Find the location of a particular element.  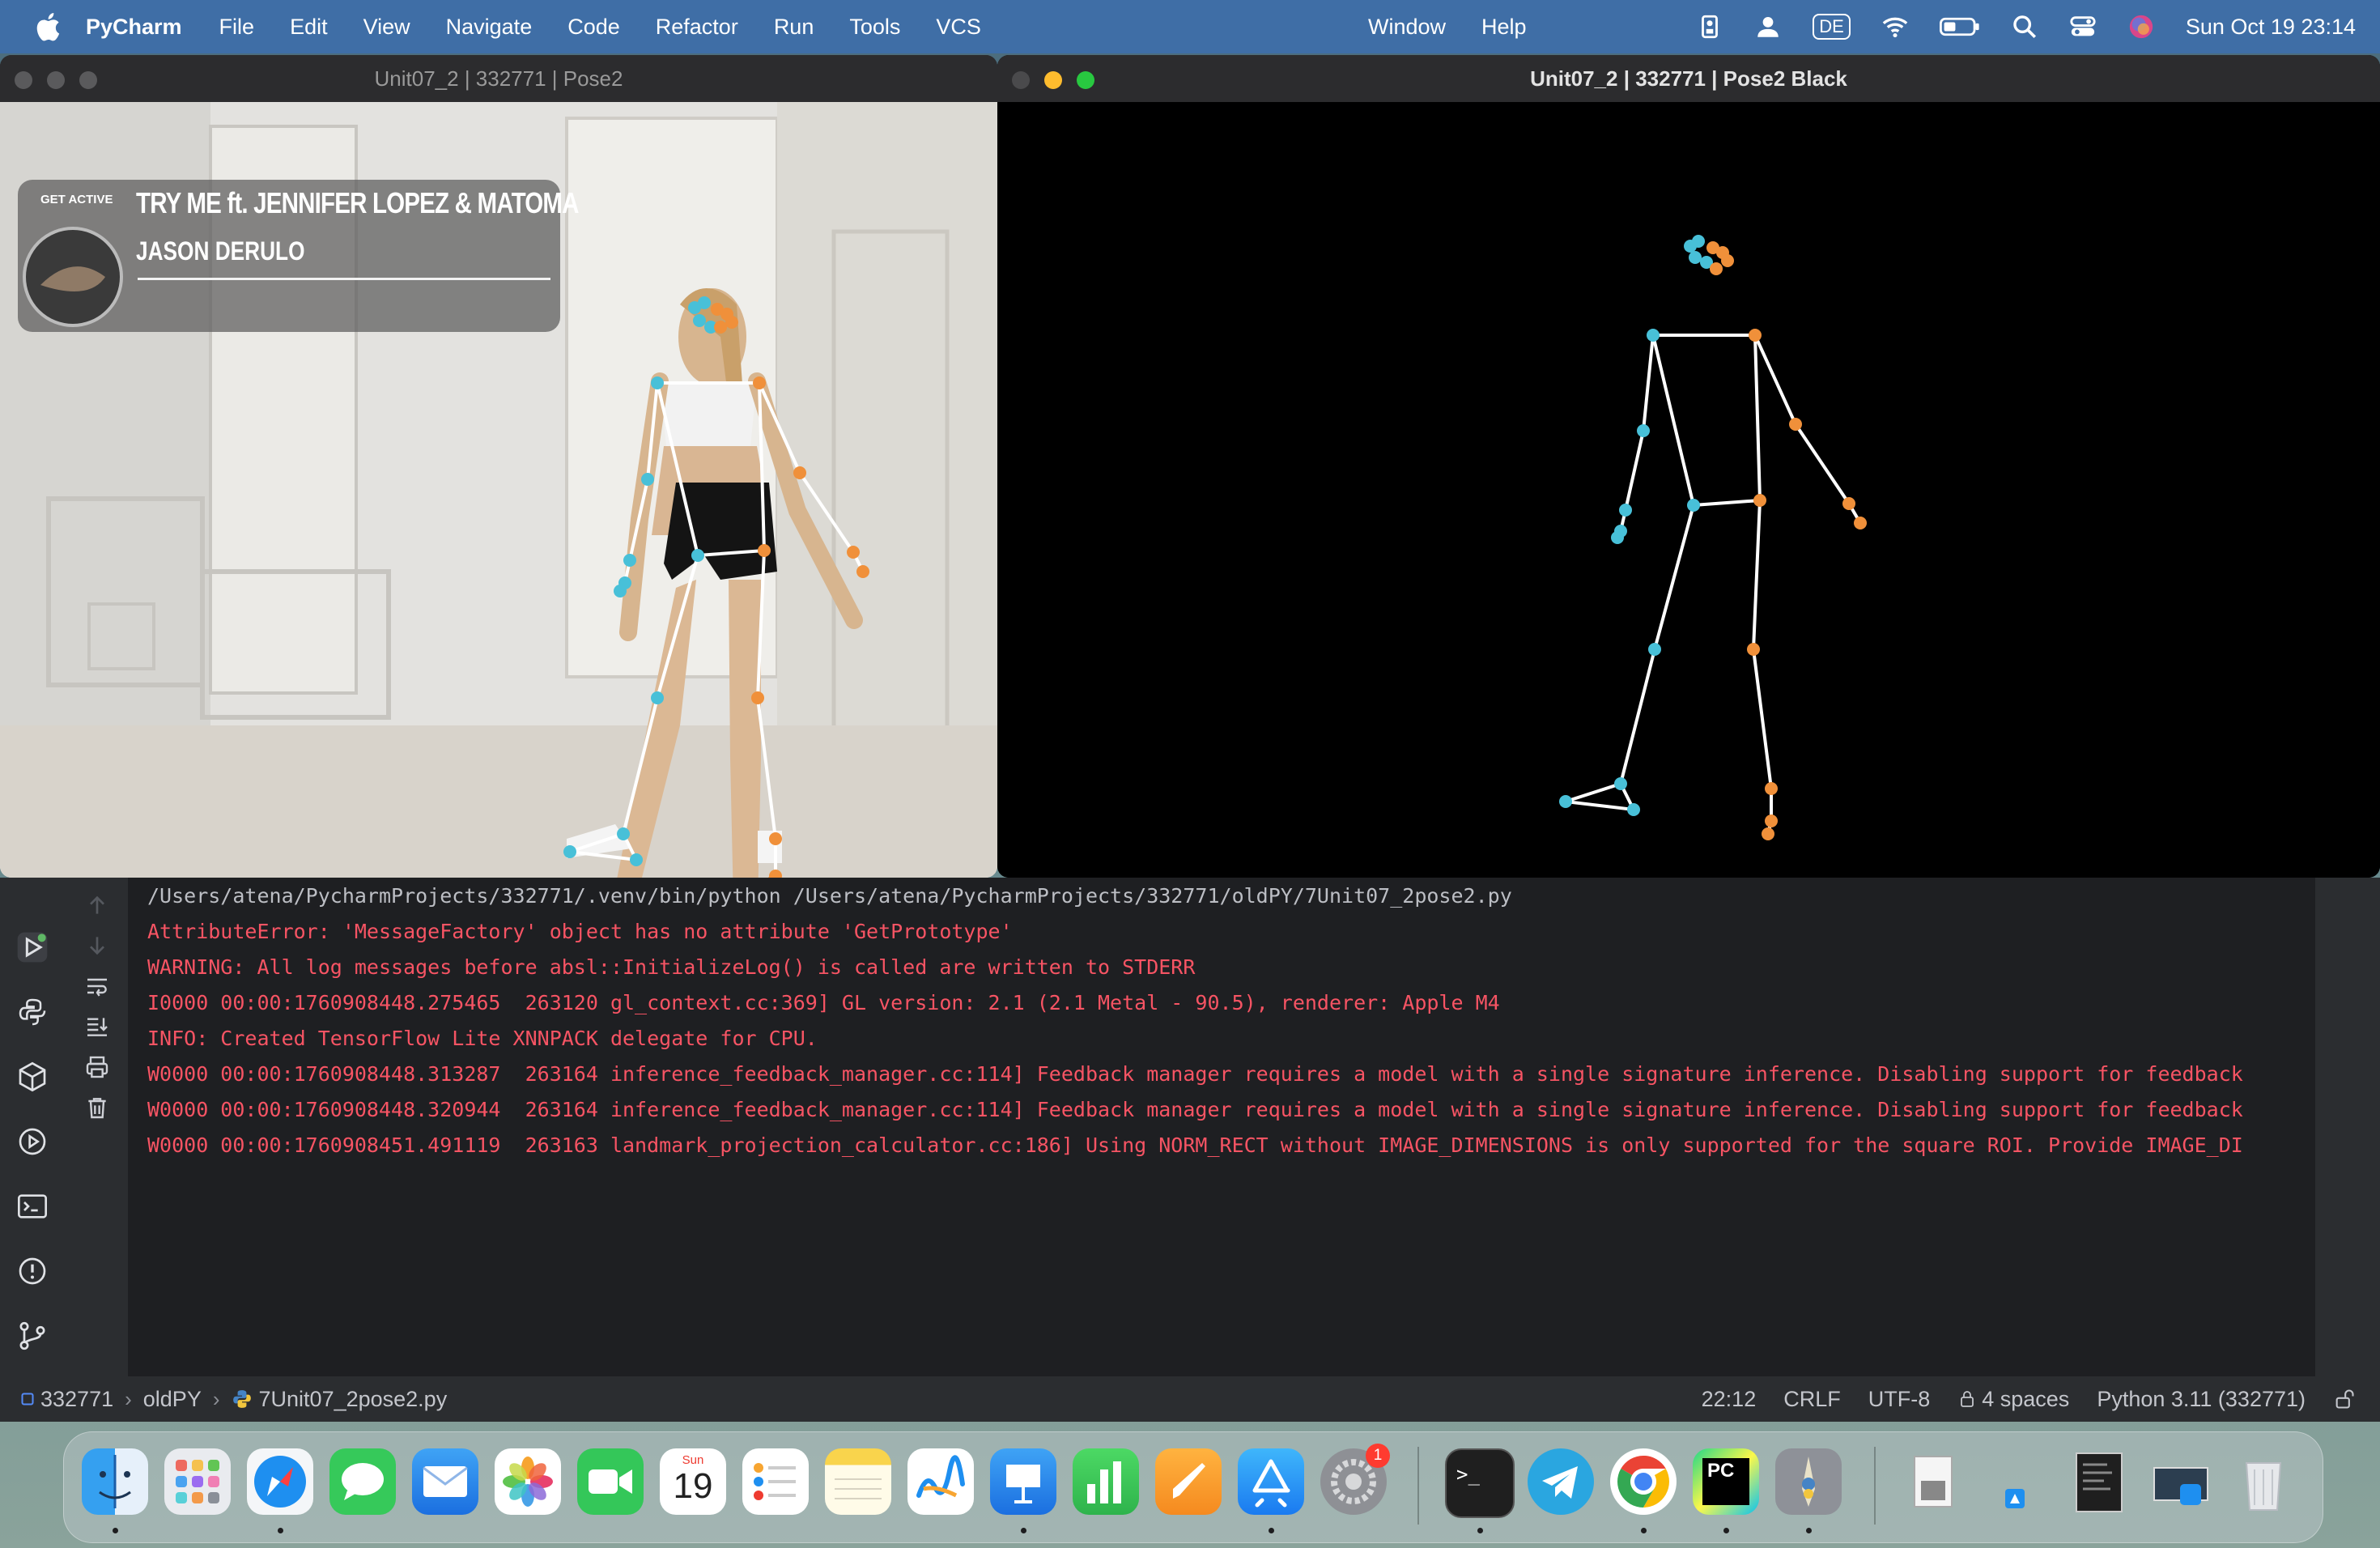

telegram-icon is located at coordinates (1561, 1481).